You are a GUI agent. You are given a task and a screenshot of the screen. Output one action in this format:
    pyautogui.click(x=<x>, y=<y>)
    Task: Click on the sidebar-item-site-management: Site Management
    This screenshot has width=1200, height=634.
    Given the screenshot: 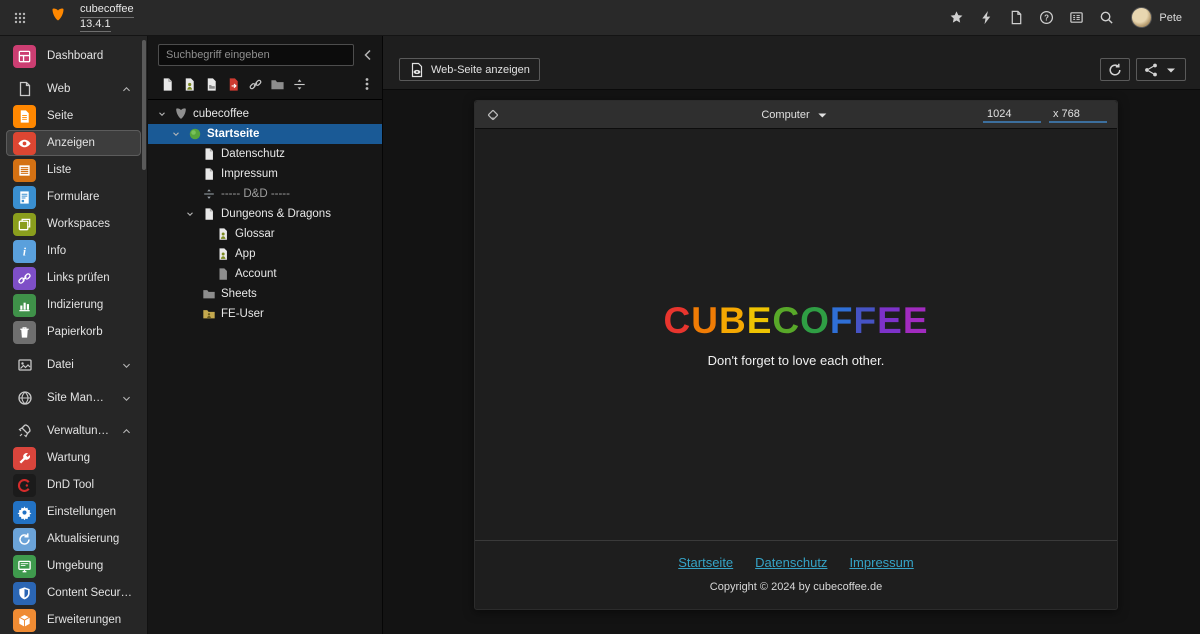 What is the action you would take?
    pyautogui.click(x=73, y=398)
    